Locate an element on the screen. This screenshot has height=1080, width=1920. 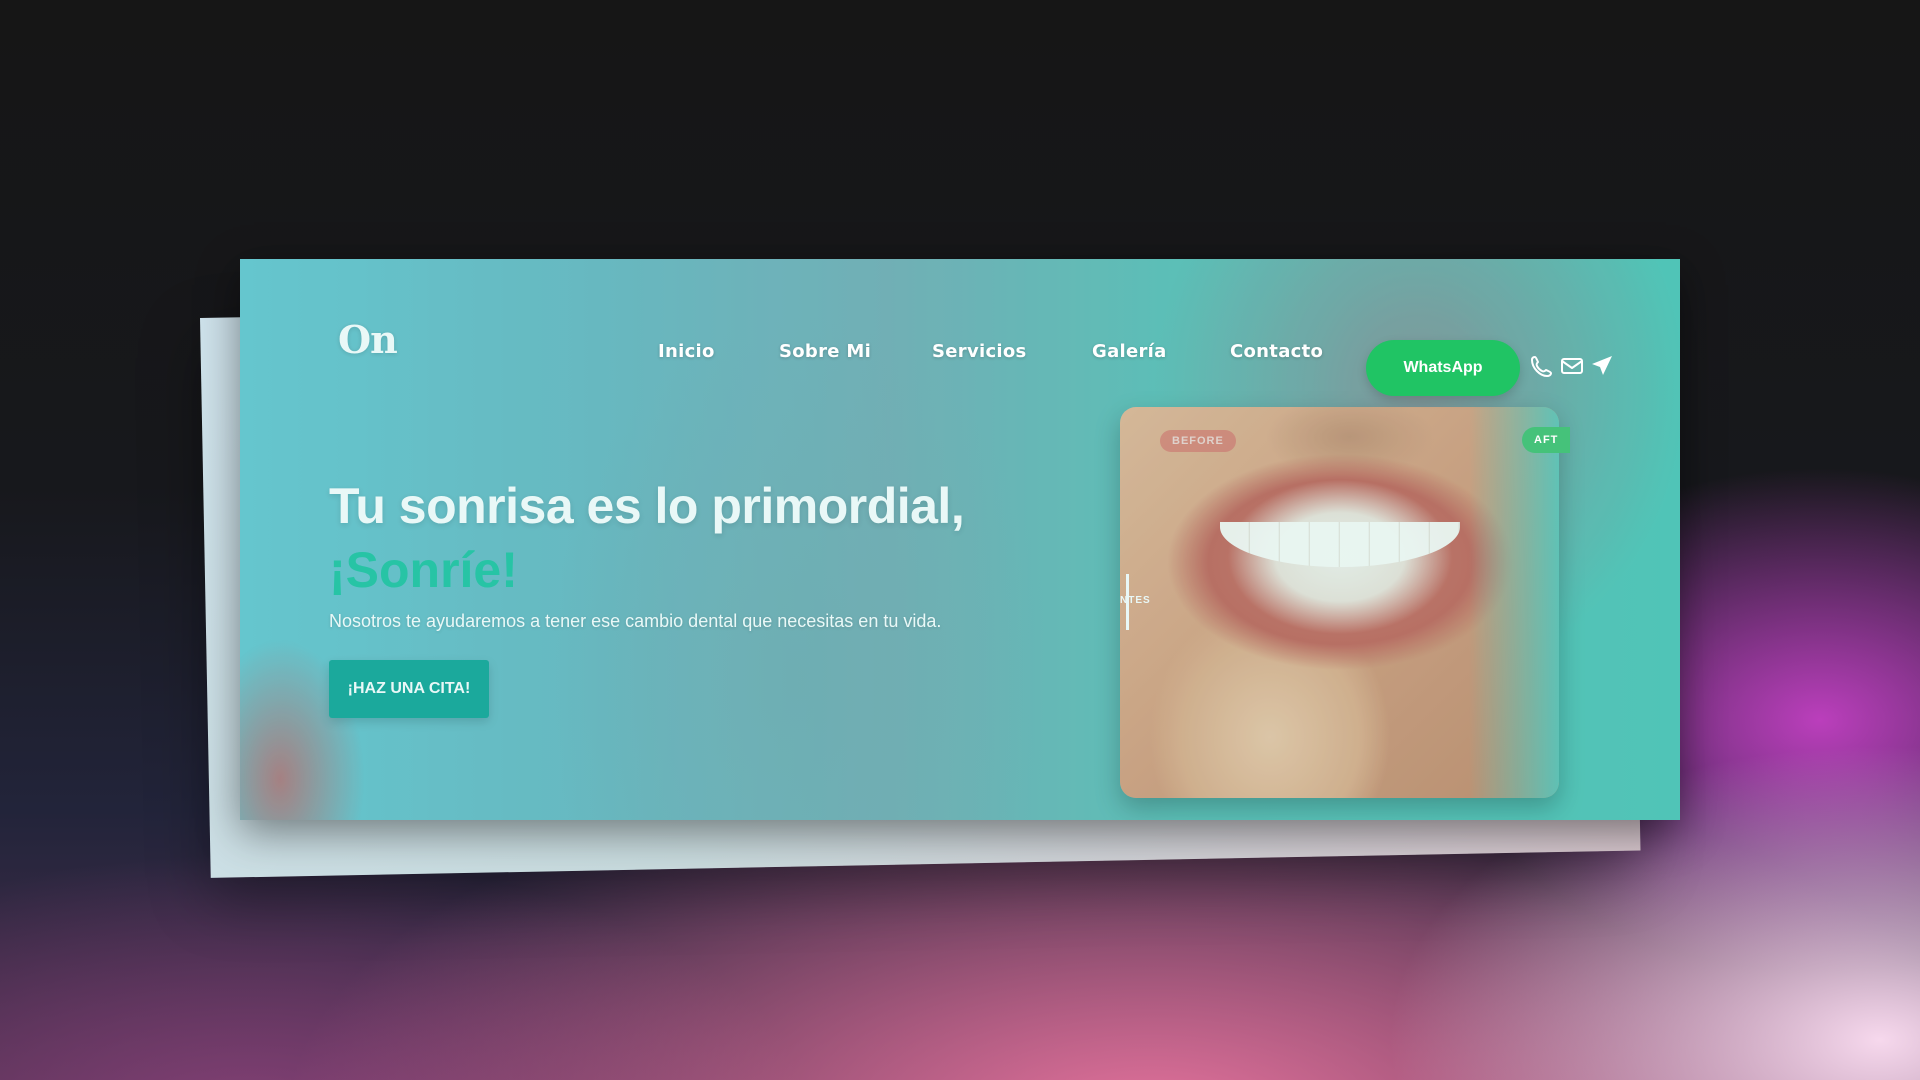
nav-servicios: Servicios is located at coordinates (979, 351).